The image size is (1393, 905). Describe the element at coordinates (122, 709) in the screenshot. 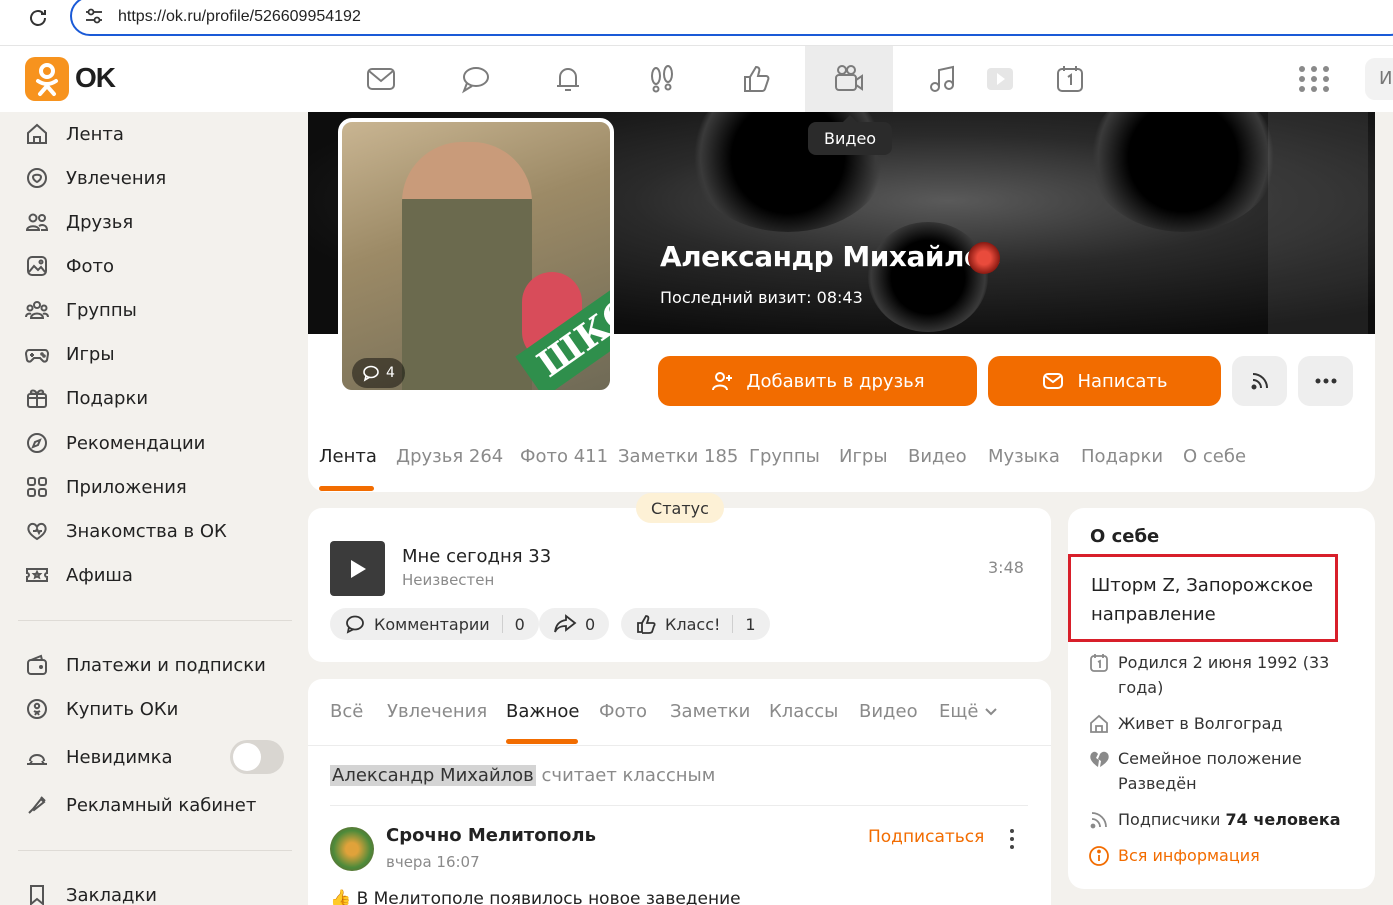

I see `sidebar-item-label: Купить ОКи` at that location.